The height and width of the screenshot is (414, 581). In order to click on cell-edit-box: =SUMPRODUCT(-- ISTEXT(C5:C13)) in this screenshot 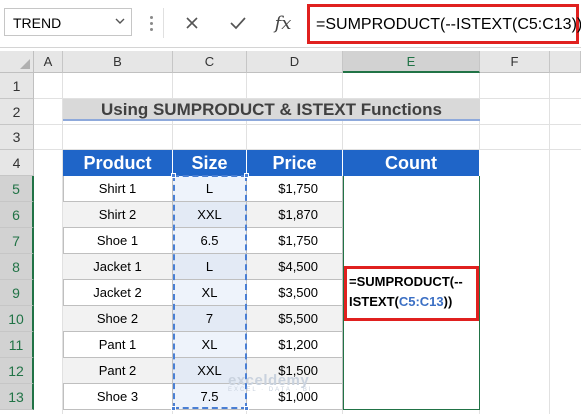, I will do `click(411, 293)`.